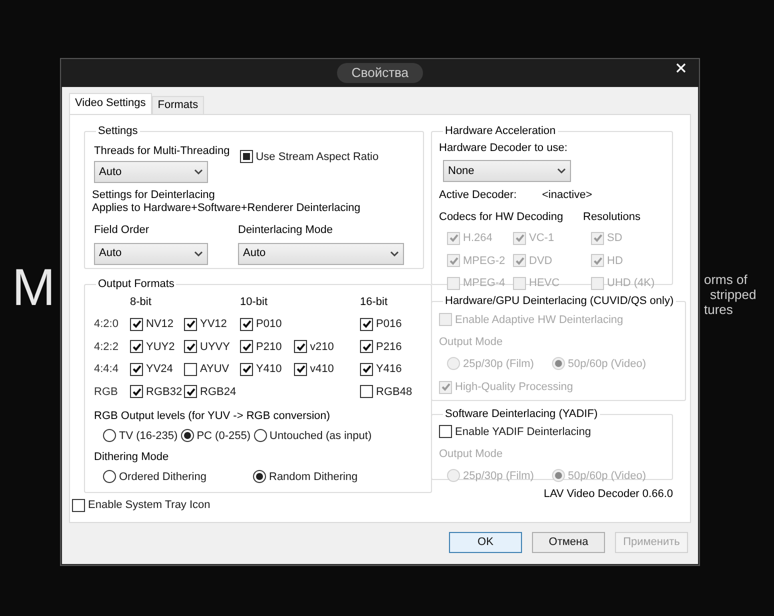 This screenshot has height=616, width=774. Describe the element at coordinates (501, 217) in the screenshot. I see `field-label: Codecs for HW Decoding` at that location.